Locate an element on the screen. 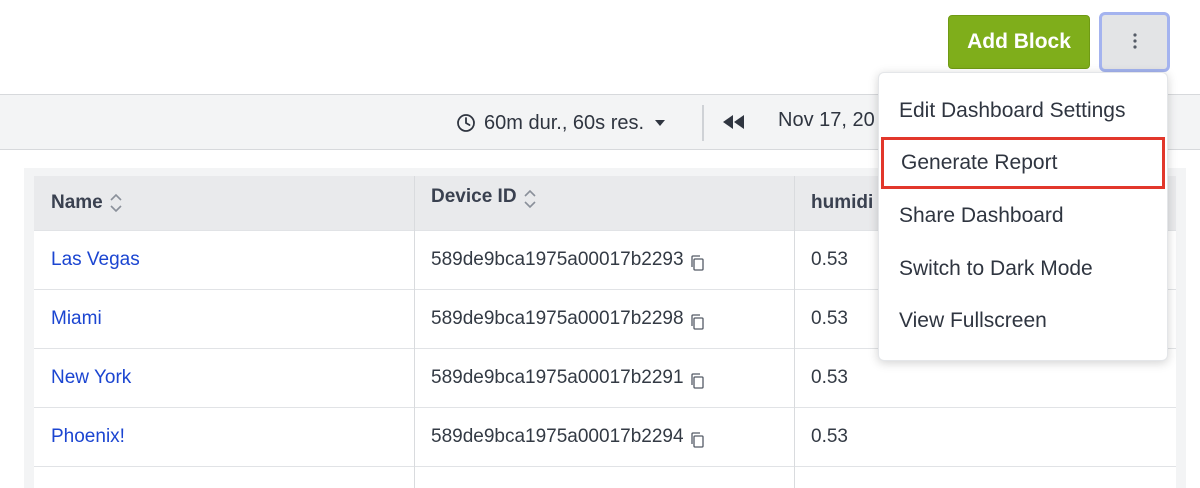  rewind-icon is located at coordinates (733, 122).